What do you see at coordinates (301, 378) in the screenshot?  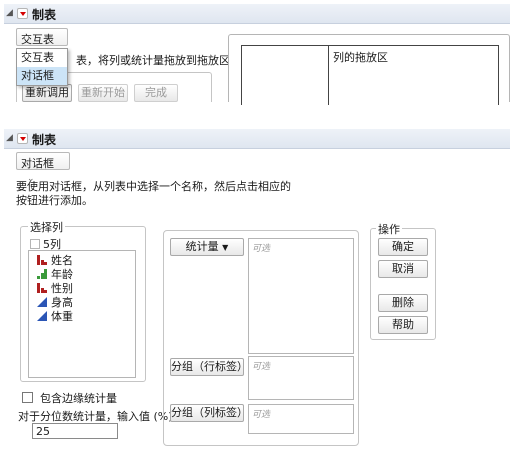 I see `group-rows-drop-box: 可选` at bounding box center [301, 378].